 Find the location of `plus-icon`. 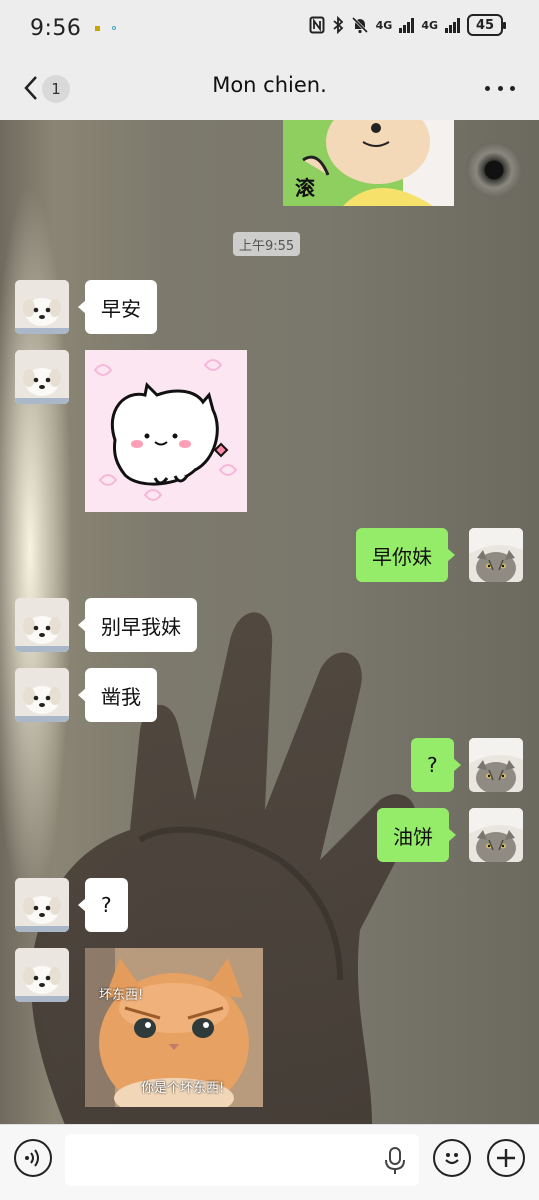

plus-icon is located at coordinates (506, 1158).